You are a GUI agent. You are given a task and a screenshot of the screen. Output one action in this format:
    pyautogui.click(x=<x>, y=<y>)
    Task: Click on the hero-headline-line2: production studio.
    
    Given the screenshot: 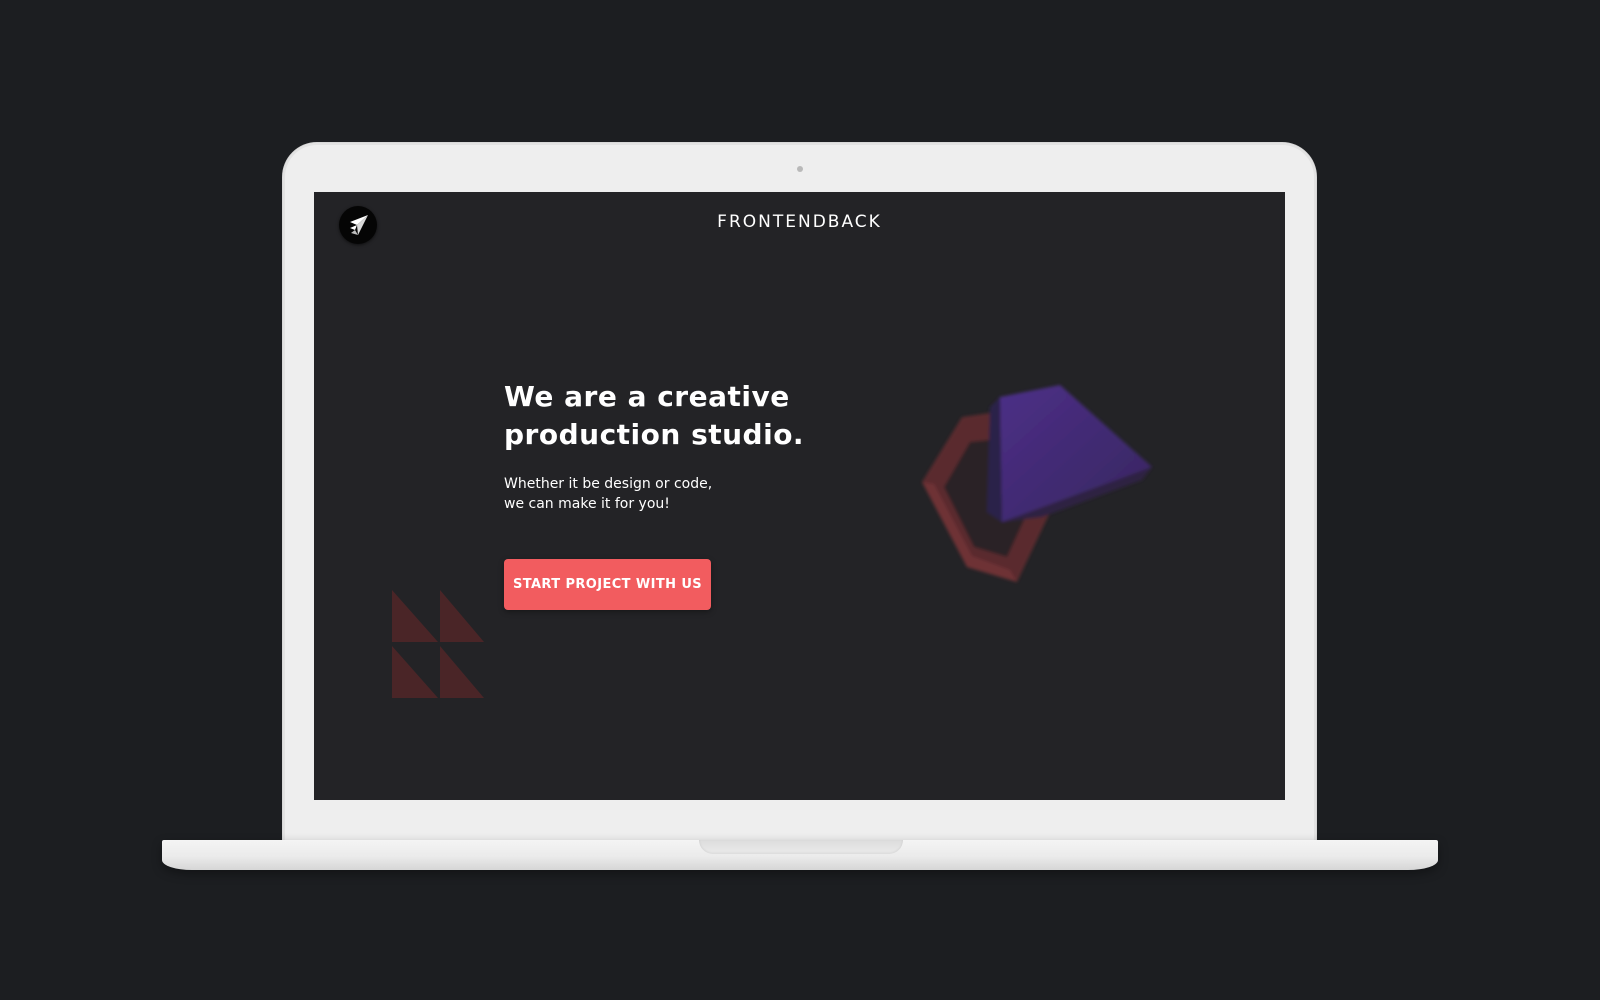 What is the action you would take?
    pyautogui.click(x=654, y=434)
    